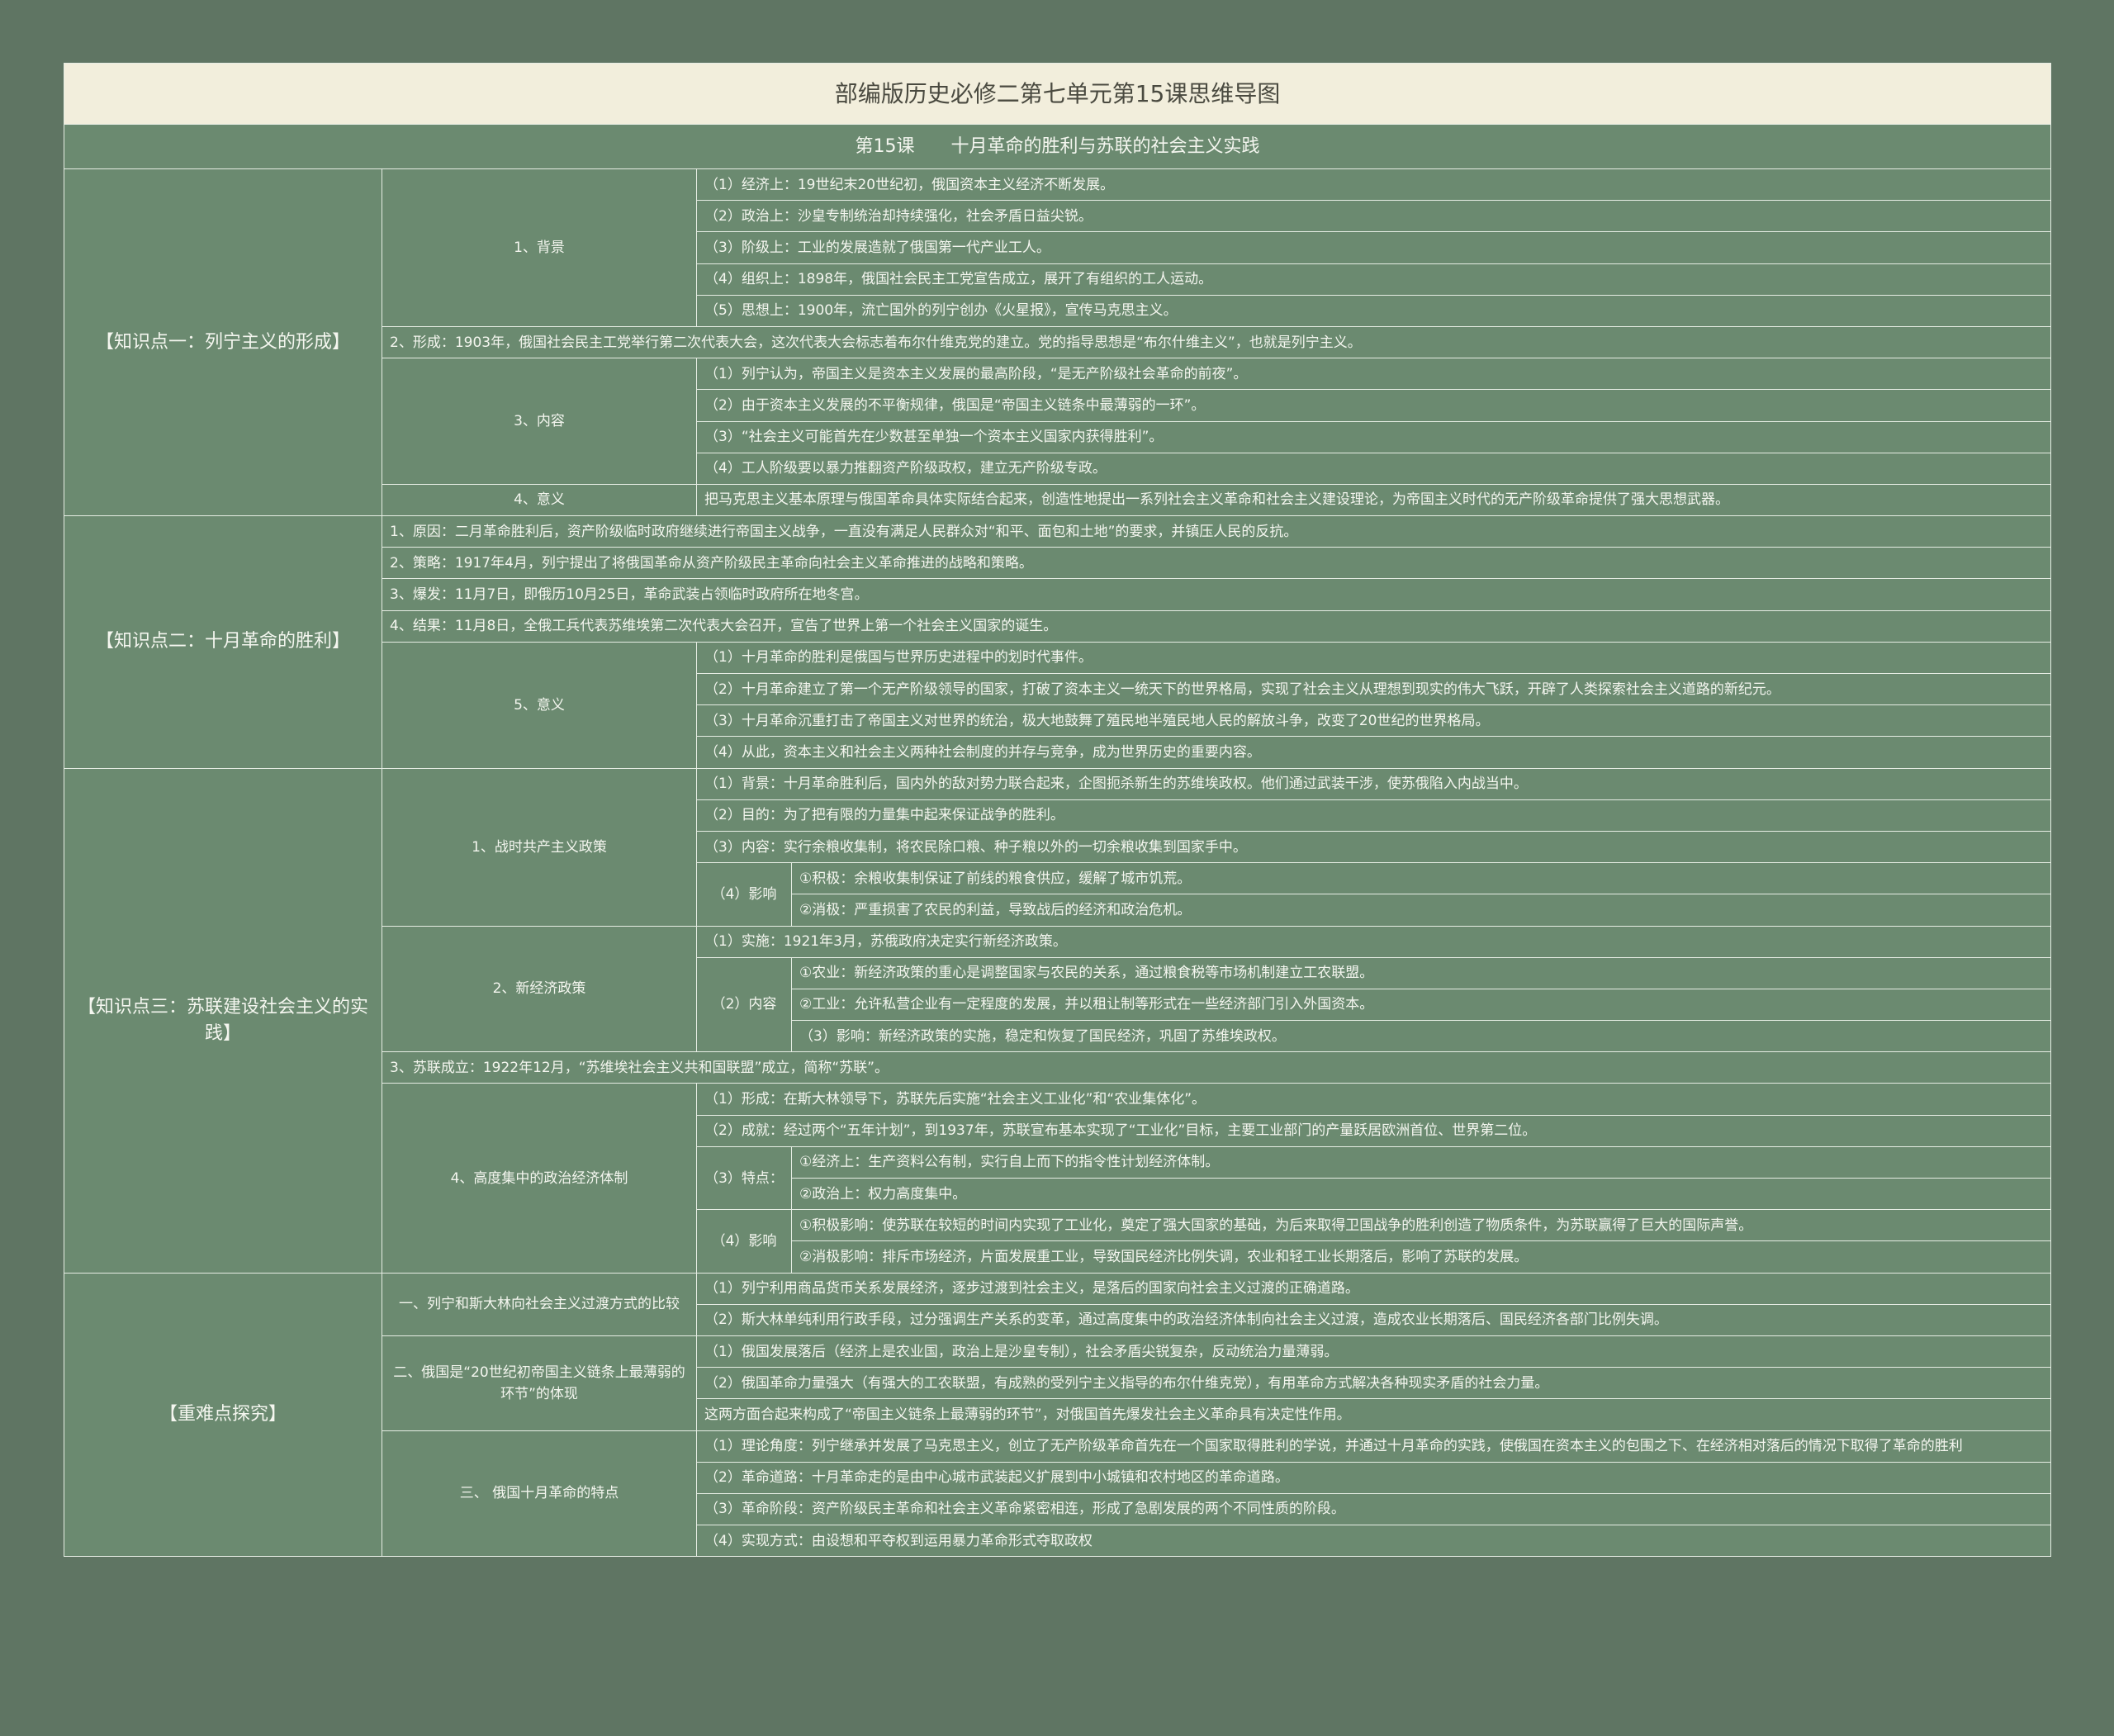 The image size is (2114, 1736). Describe the element at coordinates (1373, 310) in the screenshot. I see `leaf-item: （5）思想上：1900年，流亡国外的列宁创办《火星报》，宣传马克思主义。` at that location.